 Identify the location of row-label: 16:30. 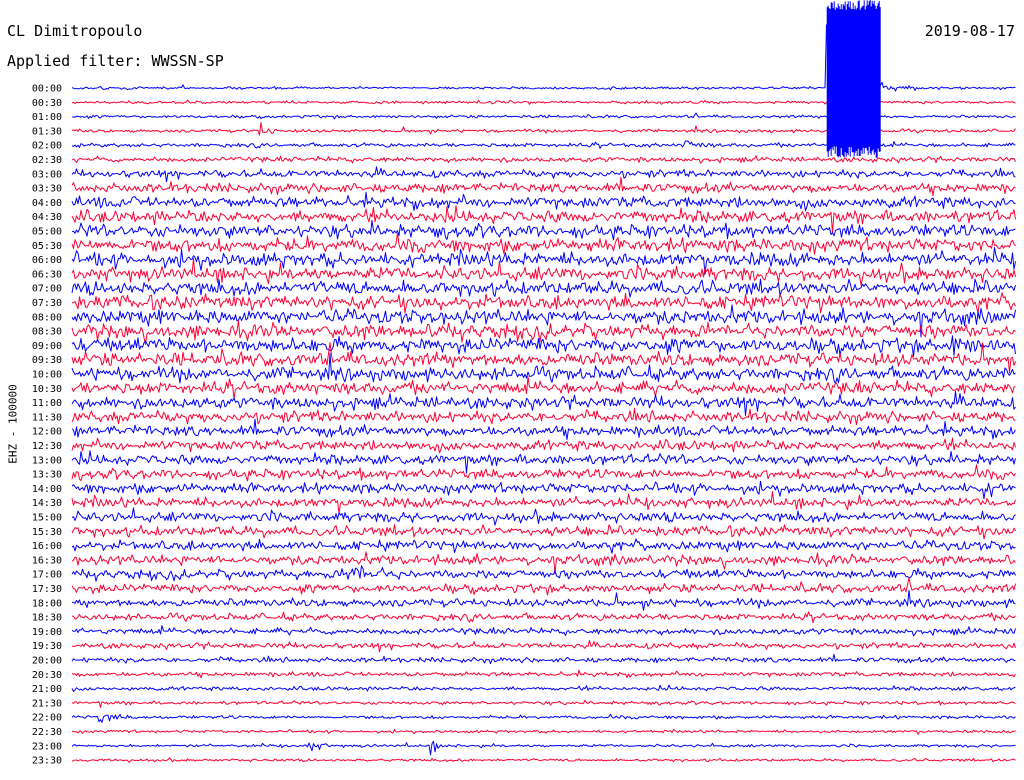
(47, 560).